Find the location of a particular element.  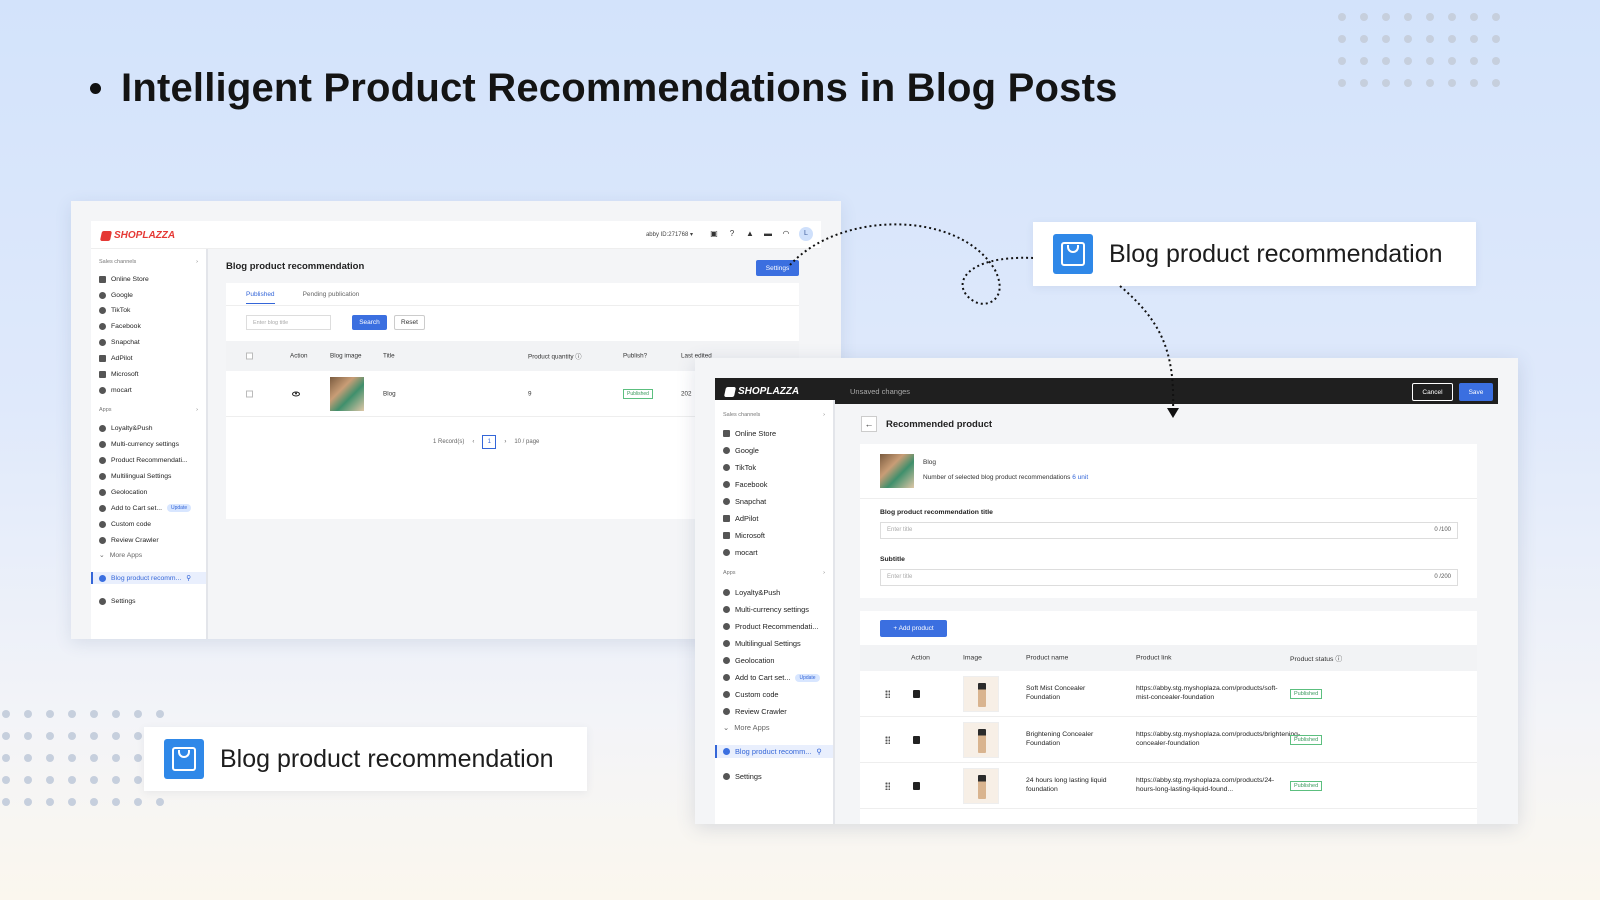

next-page-icon: › is located at coordinates (505, 442).